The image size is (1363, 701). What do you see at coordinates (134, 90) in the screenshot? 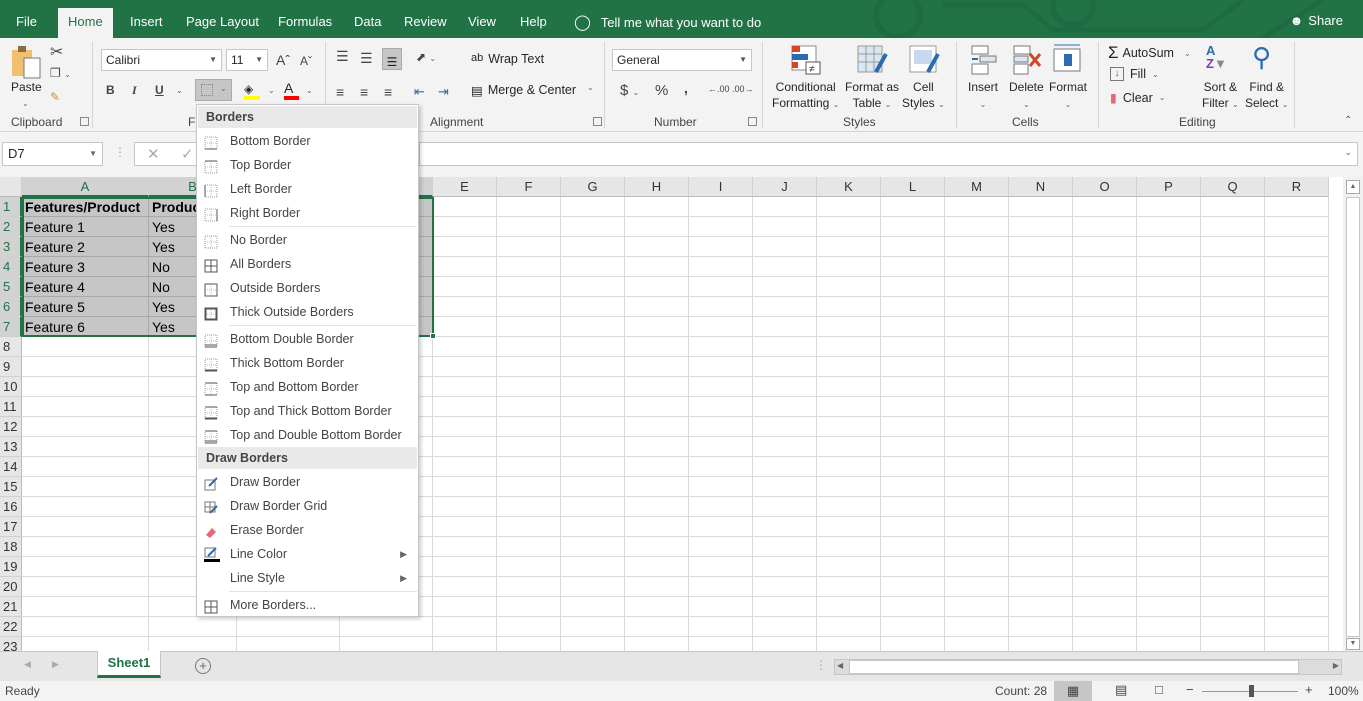
I see `italic-button: I` at bounding box center [134, 90].